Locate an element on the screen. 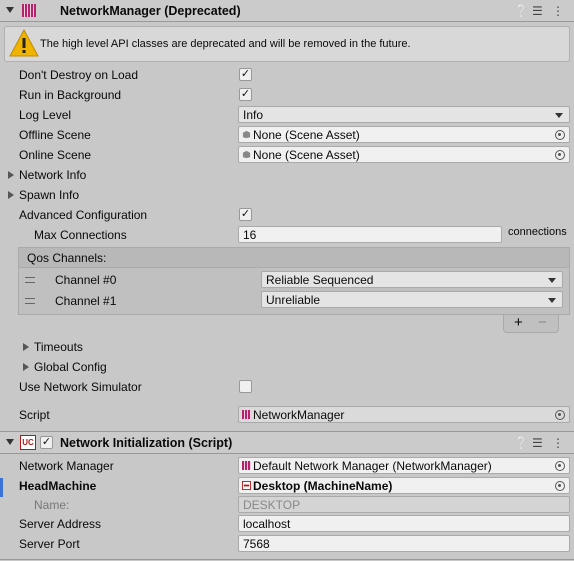 Image resolution: width=574 pixels, height=561 pixels. channel-0-dropdown: Reliable Sequenced is located at coordinates (412, 279).